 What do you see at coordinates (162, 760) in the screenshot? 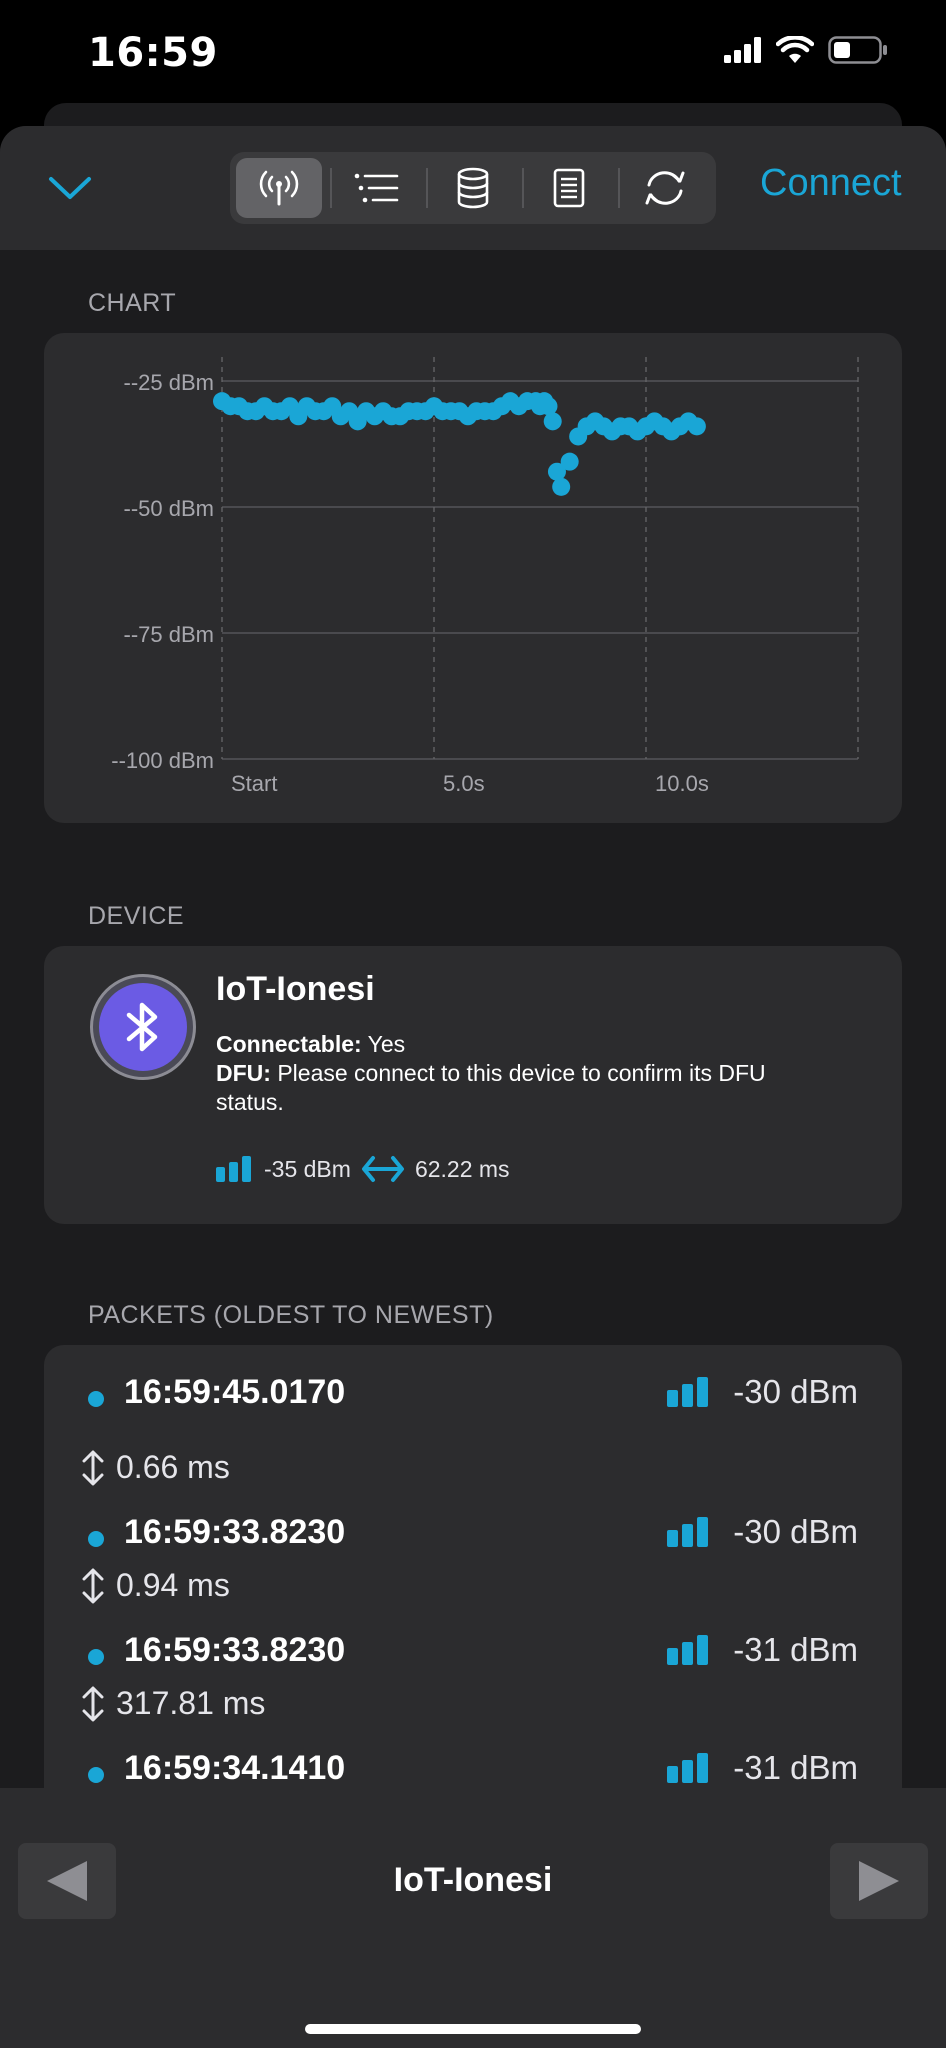
I see `y-tick-label: --100 dBm` at bounding box center [162, 760].